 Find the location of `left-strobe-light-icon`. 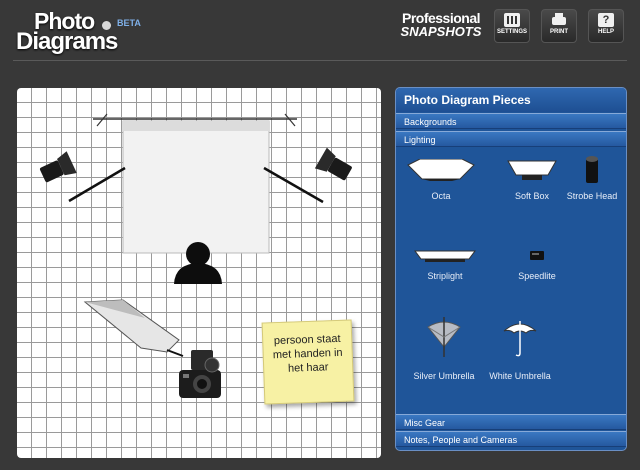

left-strobe-light-icon is located at coordinates (82, 177).